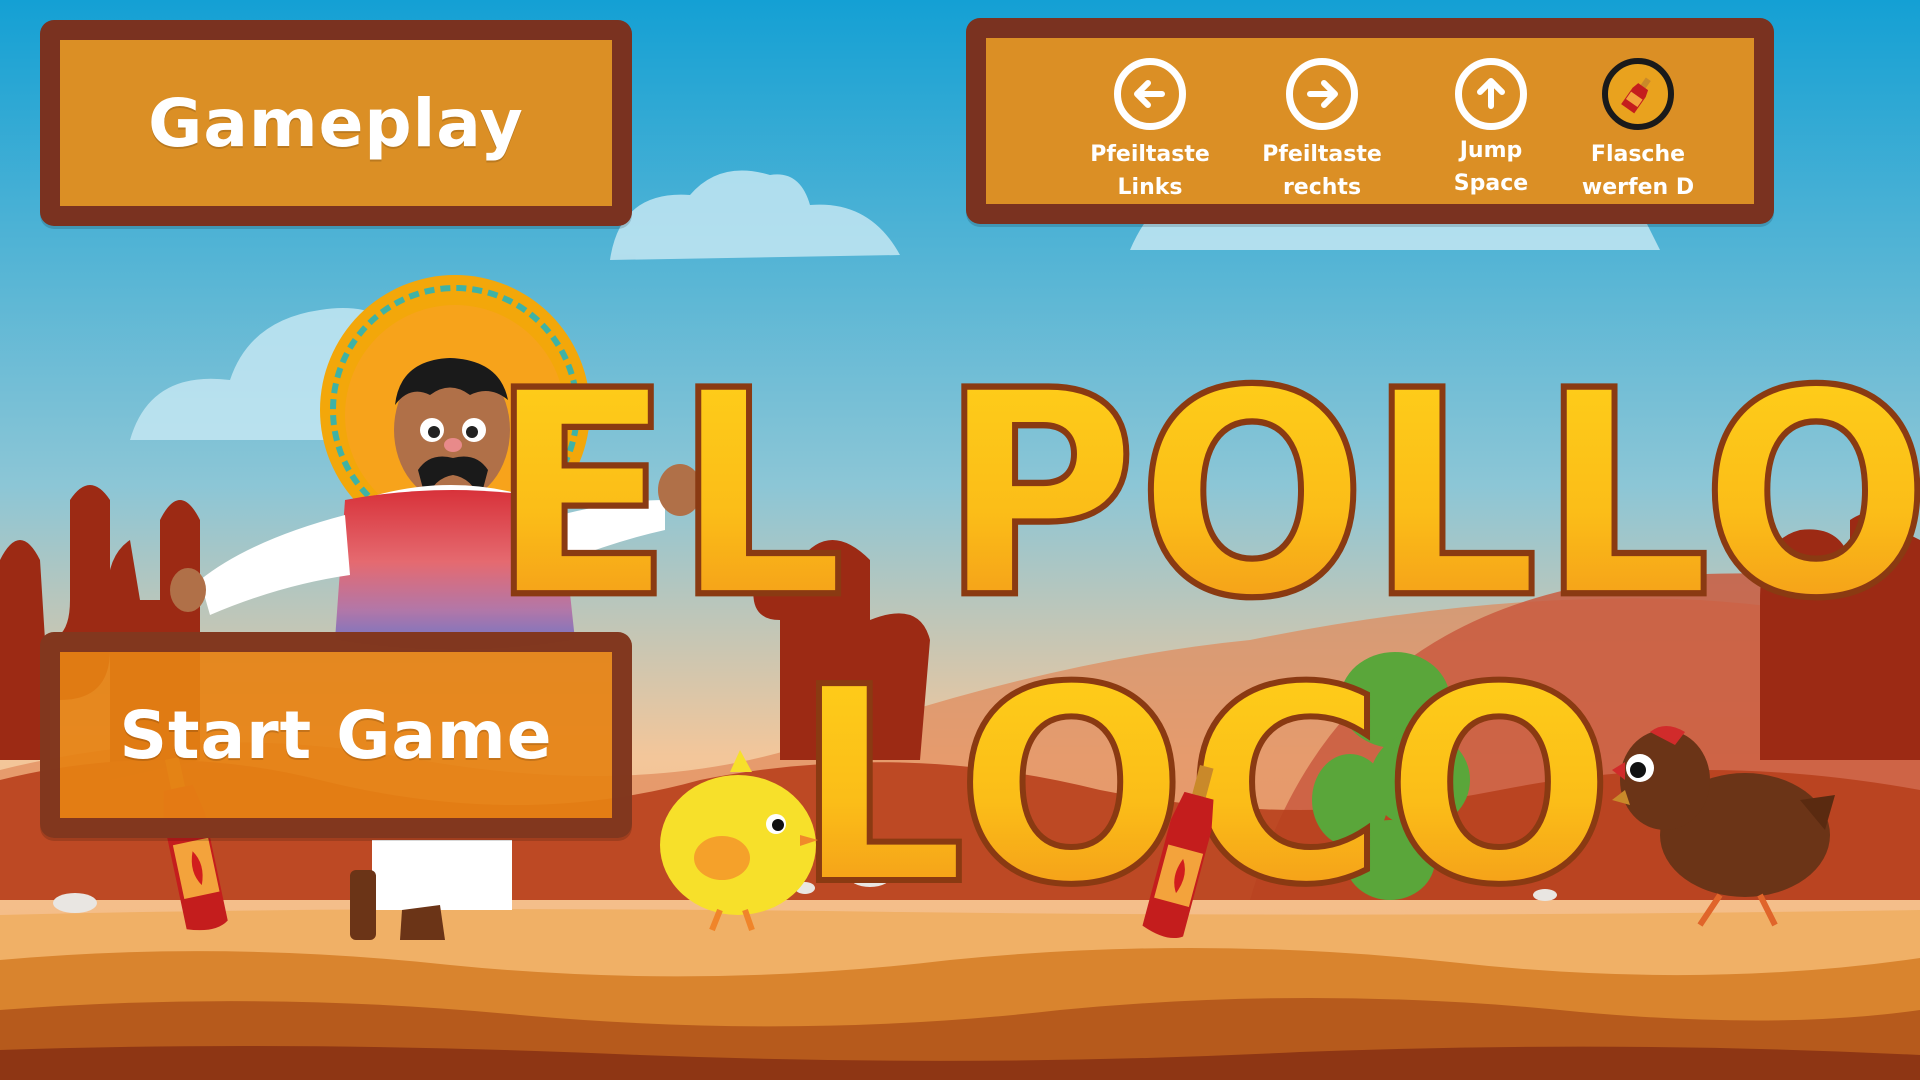 The height and width of the screenshot is (1080, 1920). Describe the element at coordinates (1322, 131) in the screenshot. I see `control-move-right: Pfeiltaste rechts` at that location.